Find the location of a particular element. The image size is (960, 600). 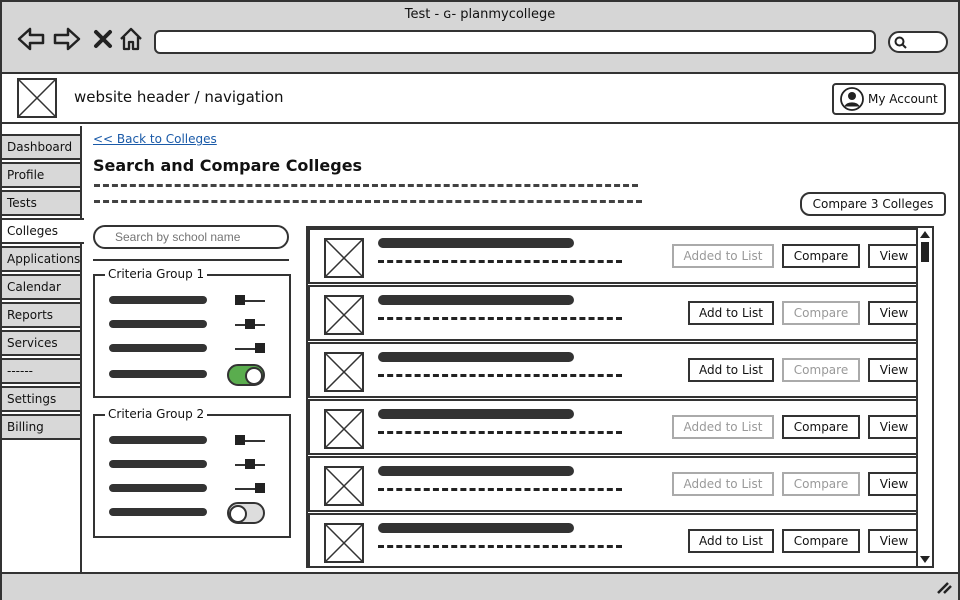

sidebar-item-billing: Billing is located at coordinates (42, 427).